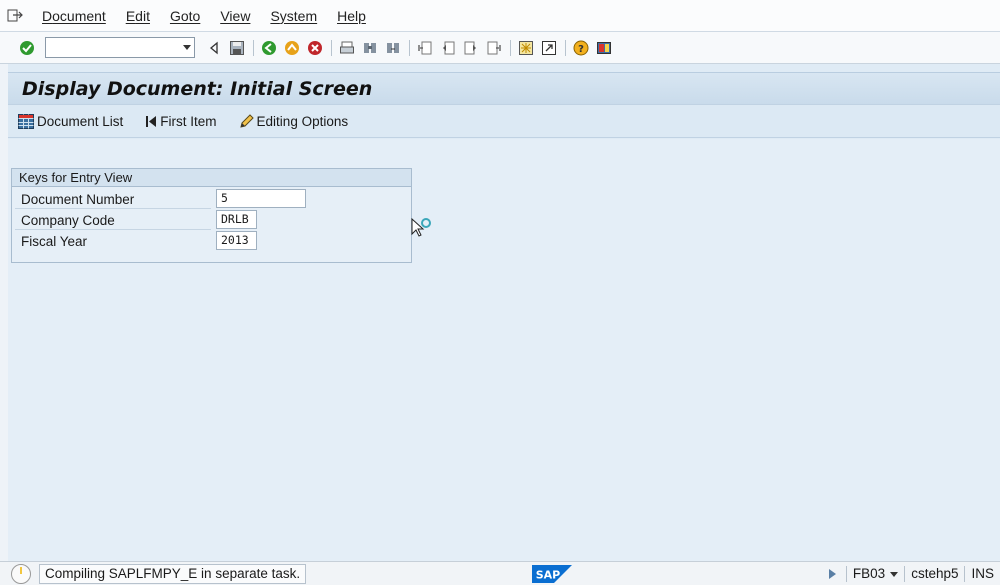 The image size is (1000, 585). Describe the element at coordinates (151, 121) in the screenshot. I see `first-item-icon` at that location.